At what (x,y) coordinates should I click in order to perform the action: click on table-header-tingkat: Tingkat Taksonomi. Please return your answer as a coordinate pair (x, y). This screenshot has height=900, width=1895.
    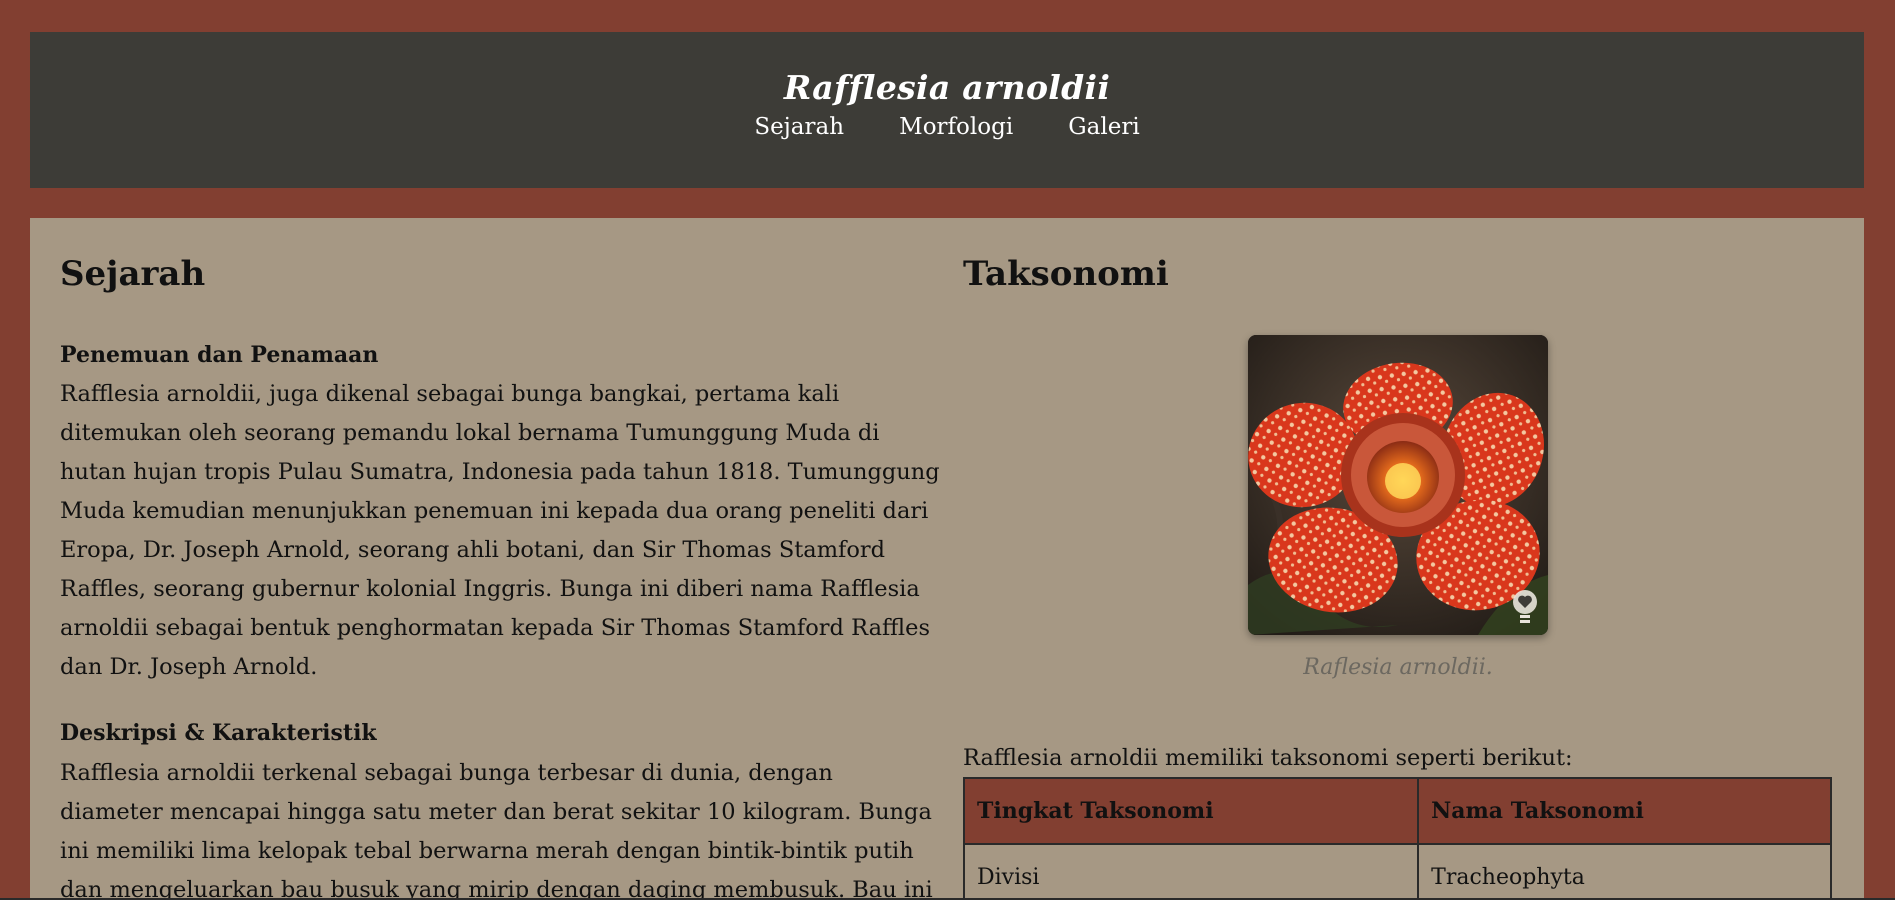
    Looking at the image, I should click on (1191, 811).